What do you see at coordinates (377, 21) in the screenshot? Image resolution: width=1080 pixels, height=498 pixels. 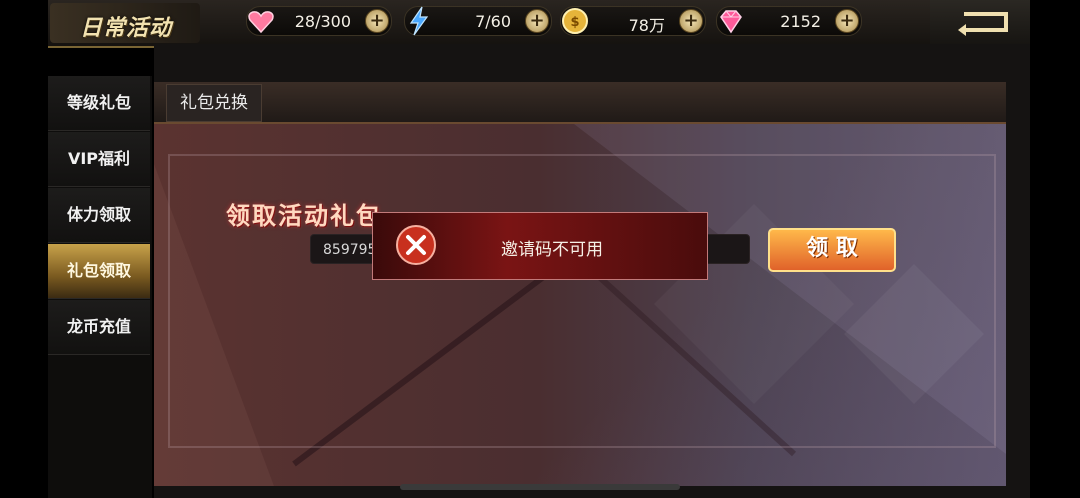 I see `add-hearts-button: +` at bounding box center [377, 21].